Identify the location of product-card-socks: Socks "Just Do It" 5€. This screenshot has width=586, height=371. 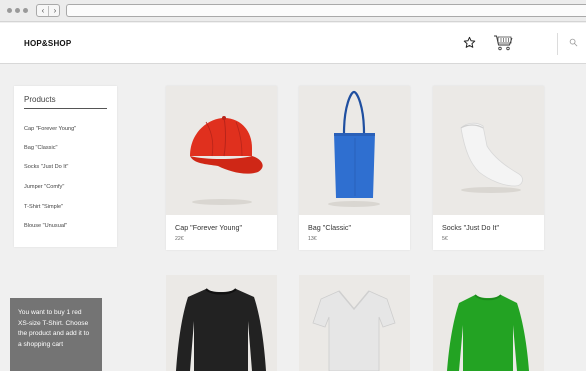
(488, 168).